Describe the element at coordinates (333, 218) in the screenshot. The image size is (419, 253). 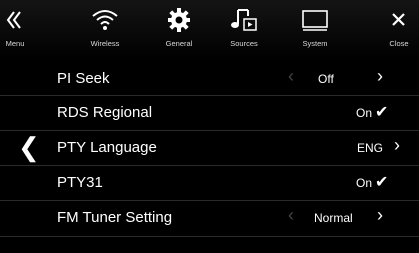
I see `setting-value: Normal` at that location.